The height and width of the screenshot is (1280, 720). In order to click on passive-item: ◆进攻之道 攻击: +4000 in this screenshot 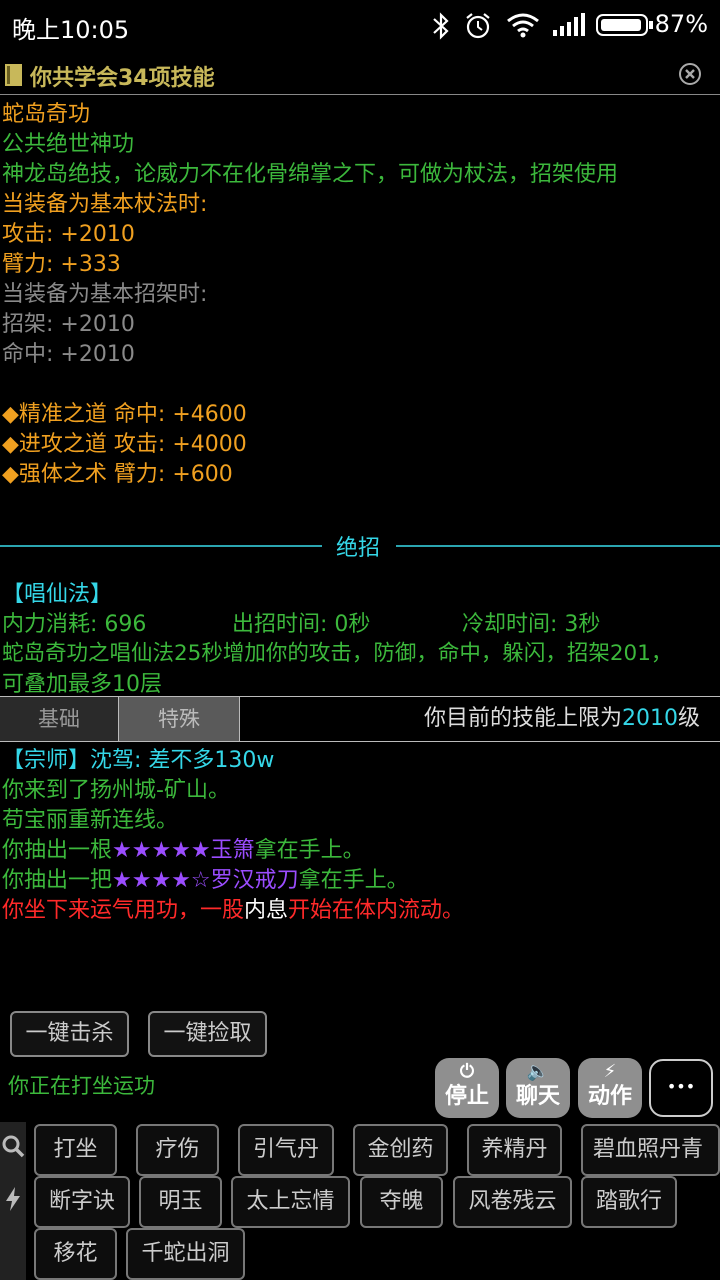, I will do `click(124, 444)`.